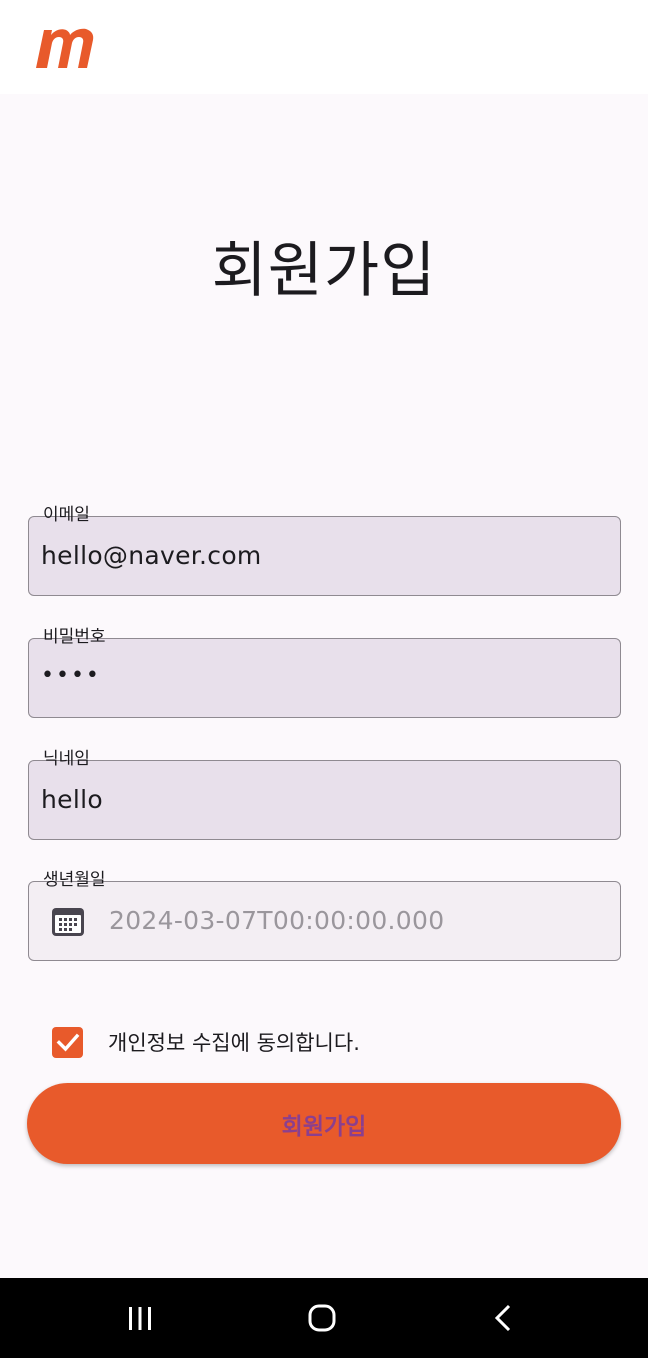 The height and width of the screenshot is (1358, 648). Describe the element at coordinates (324, 47) in the screenshot. I see `app-bar` at that location.